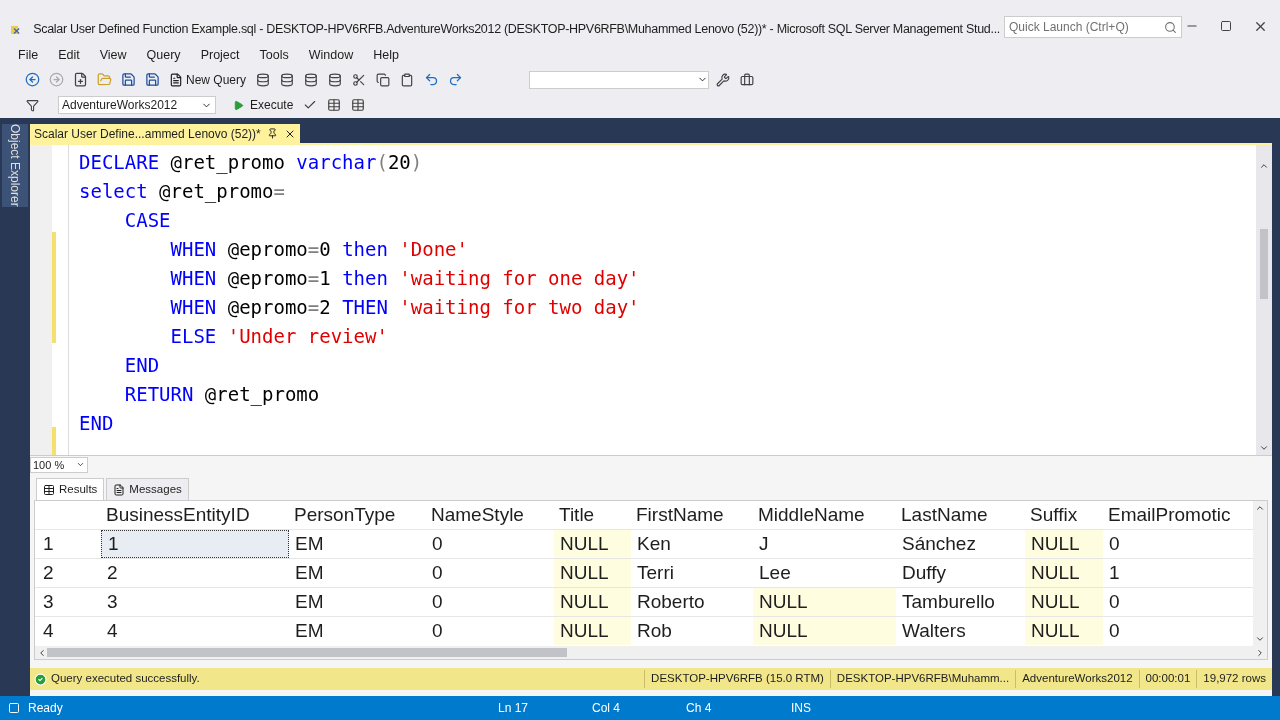 The height and width of the screenshot is (720, 1280). Describe the element at coordinates (1226, 26) in the screenshot. I see `maximize-icon` at that location.